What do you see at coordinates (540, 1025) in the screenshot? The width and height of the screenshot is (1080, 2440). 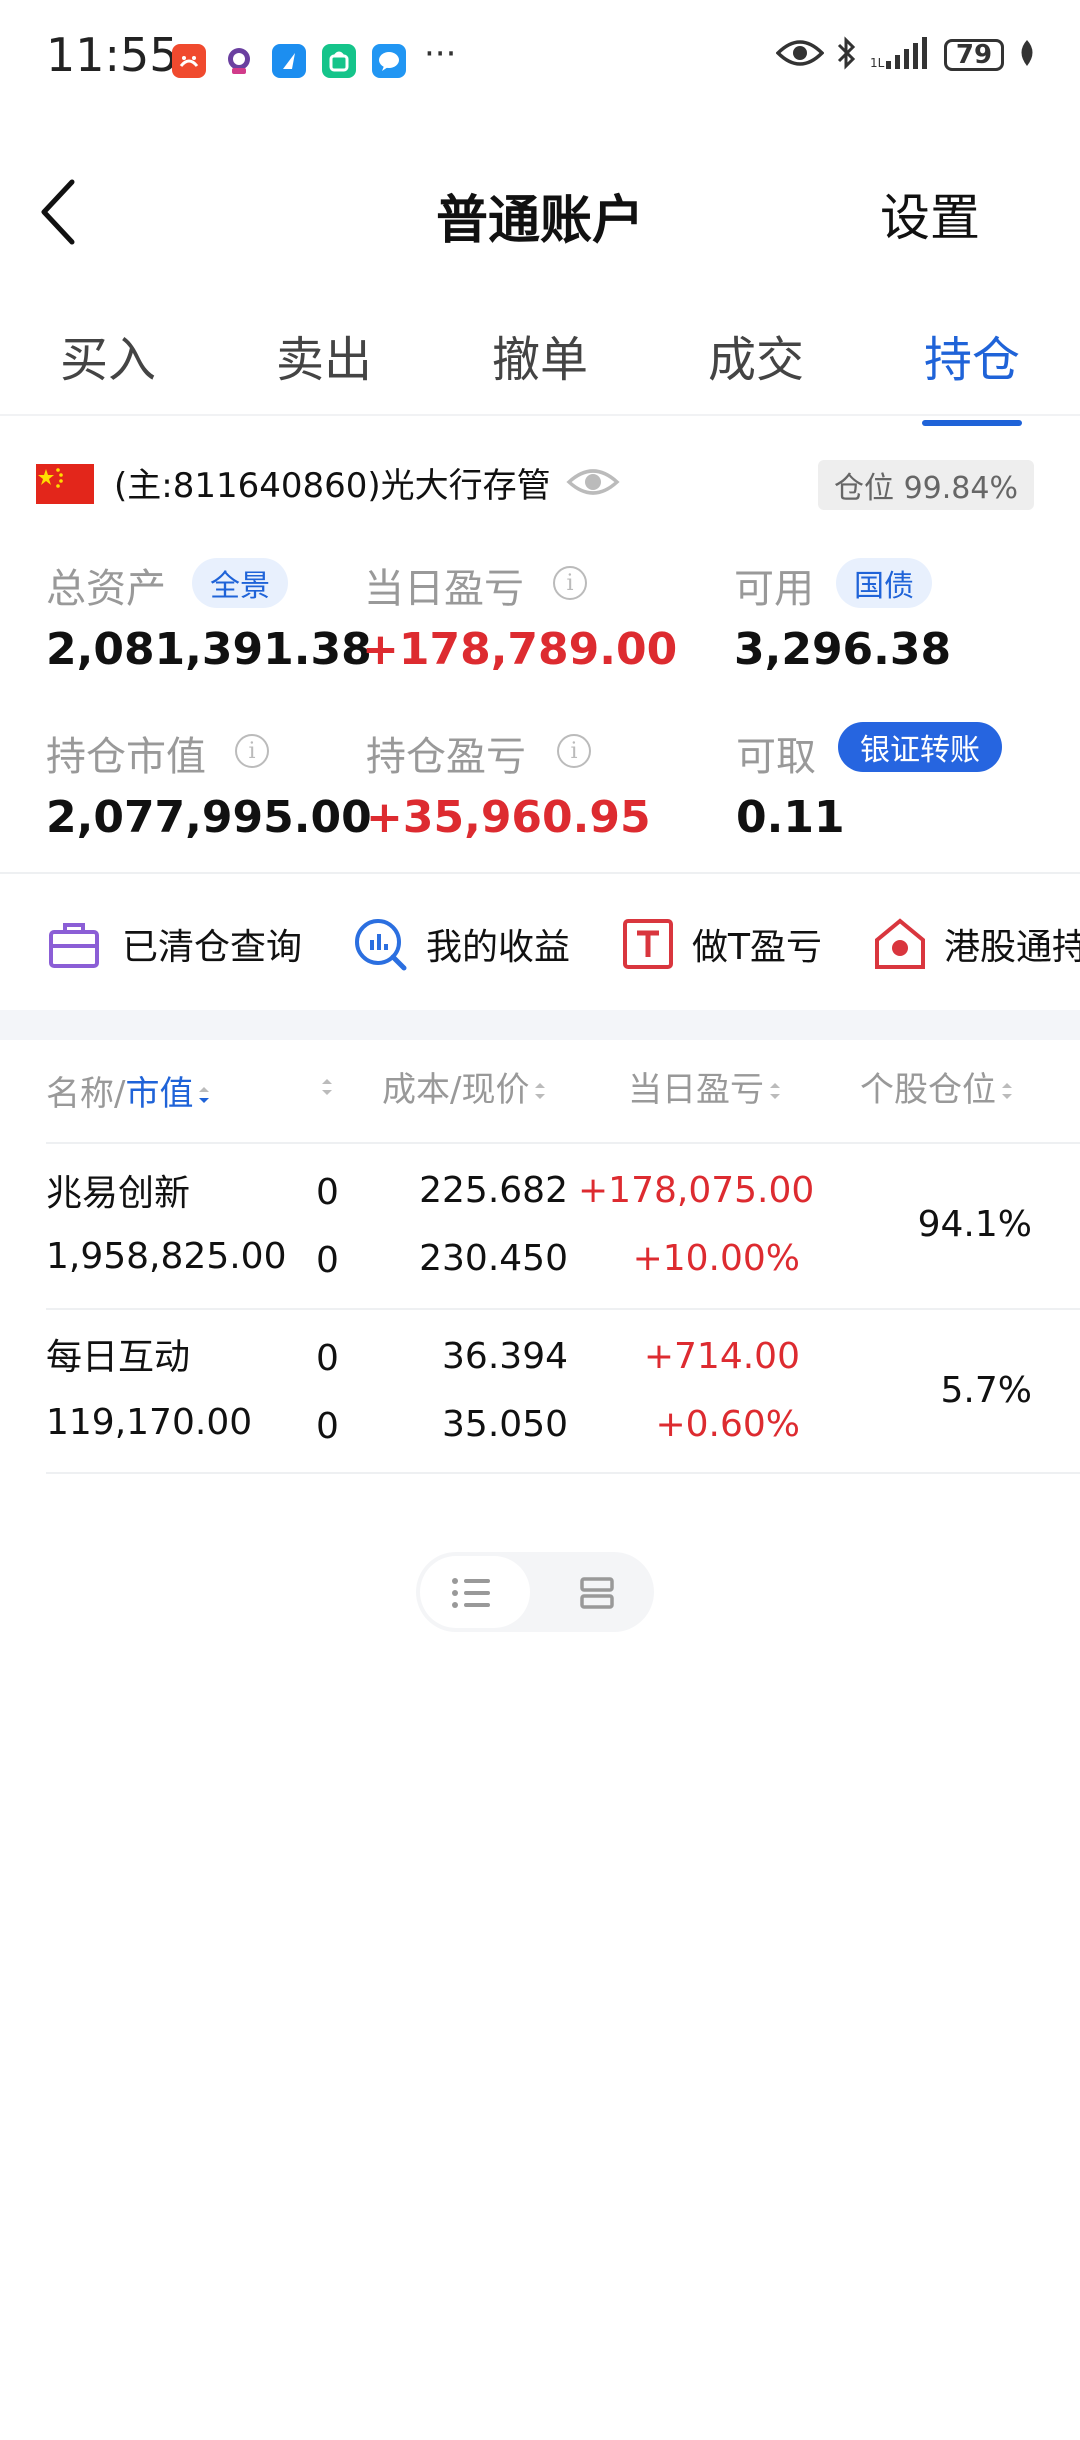 I see `section-gap` at bounding box center [540, 1025].